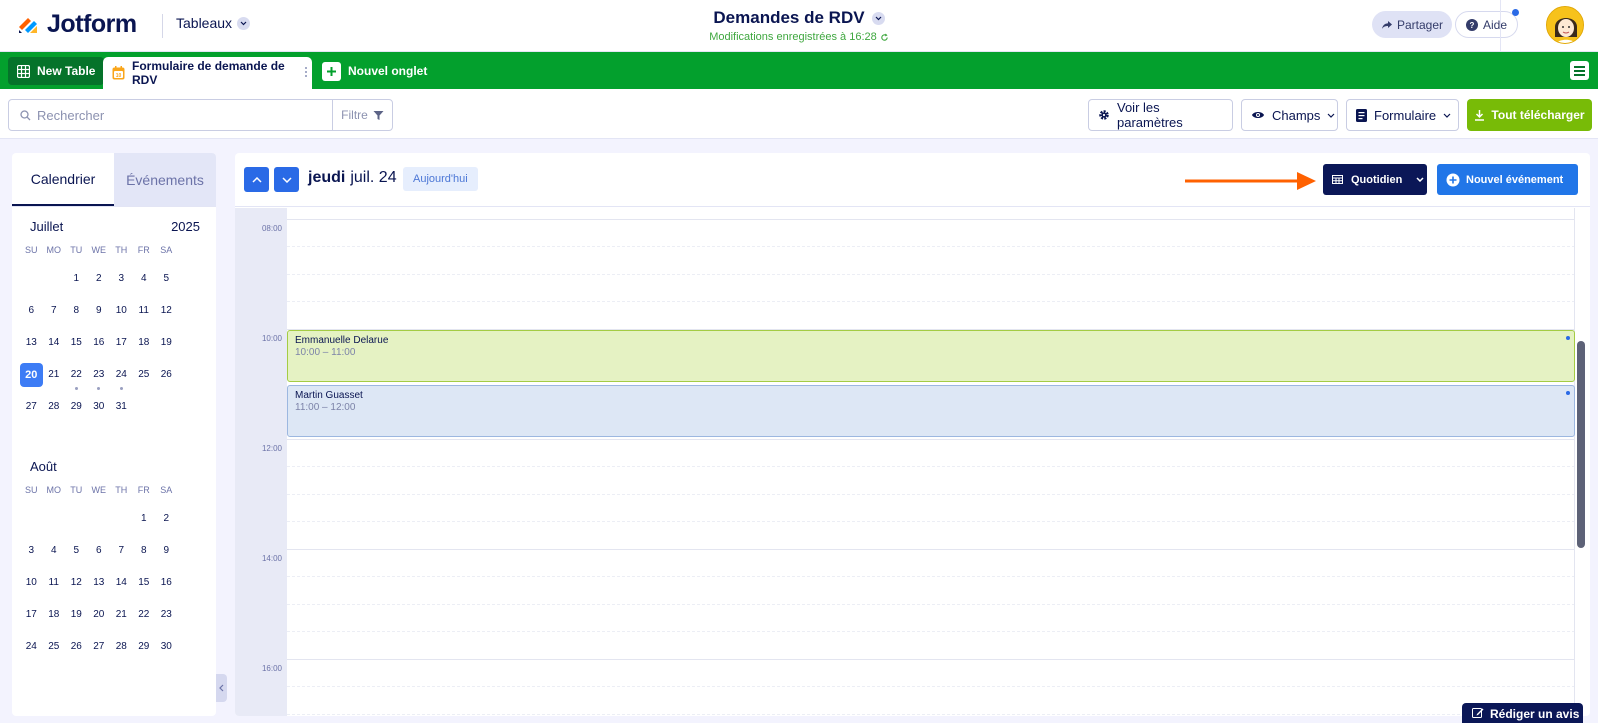 This screenshot has width=1598, height=723. What do you see at coordinates (884, 37) in the screenshot?
I see `refresh-icon` at bounding box center [884, 37].